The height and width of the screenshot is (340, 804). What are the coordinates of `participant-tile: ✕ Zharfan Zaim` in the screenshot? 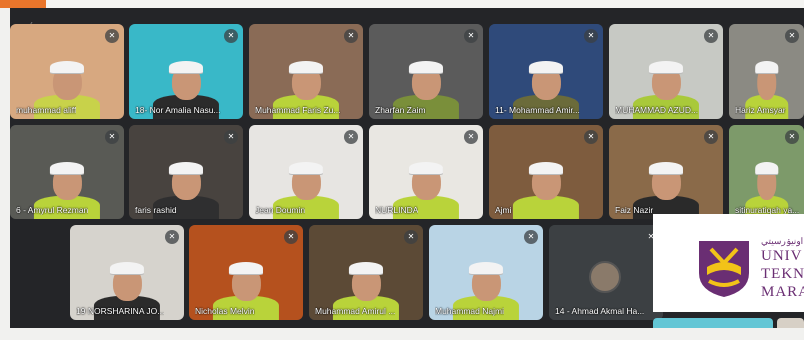 It's located at (426, 71).